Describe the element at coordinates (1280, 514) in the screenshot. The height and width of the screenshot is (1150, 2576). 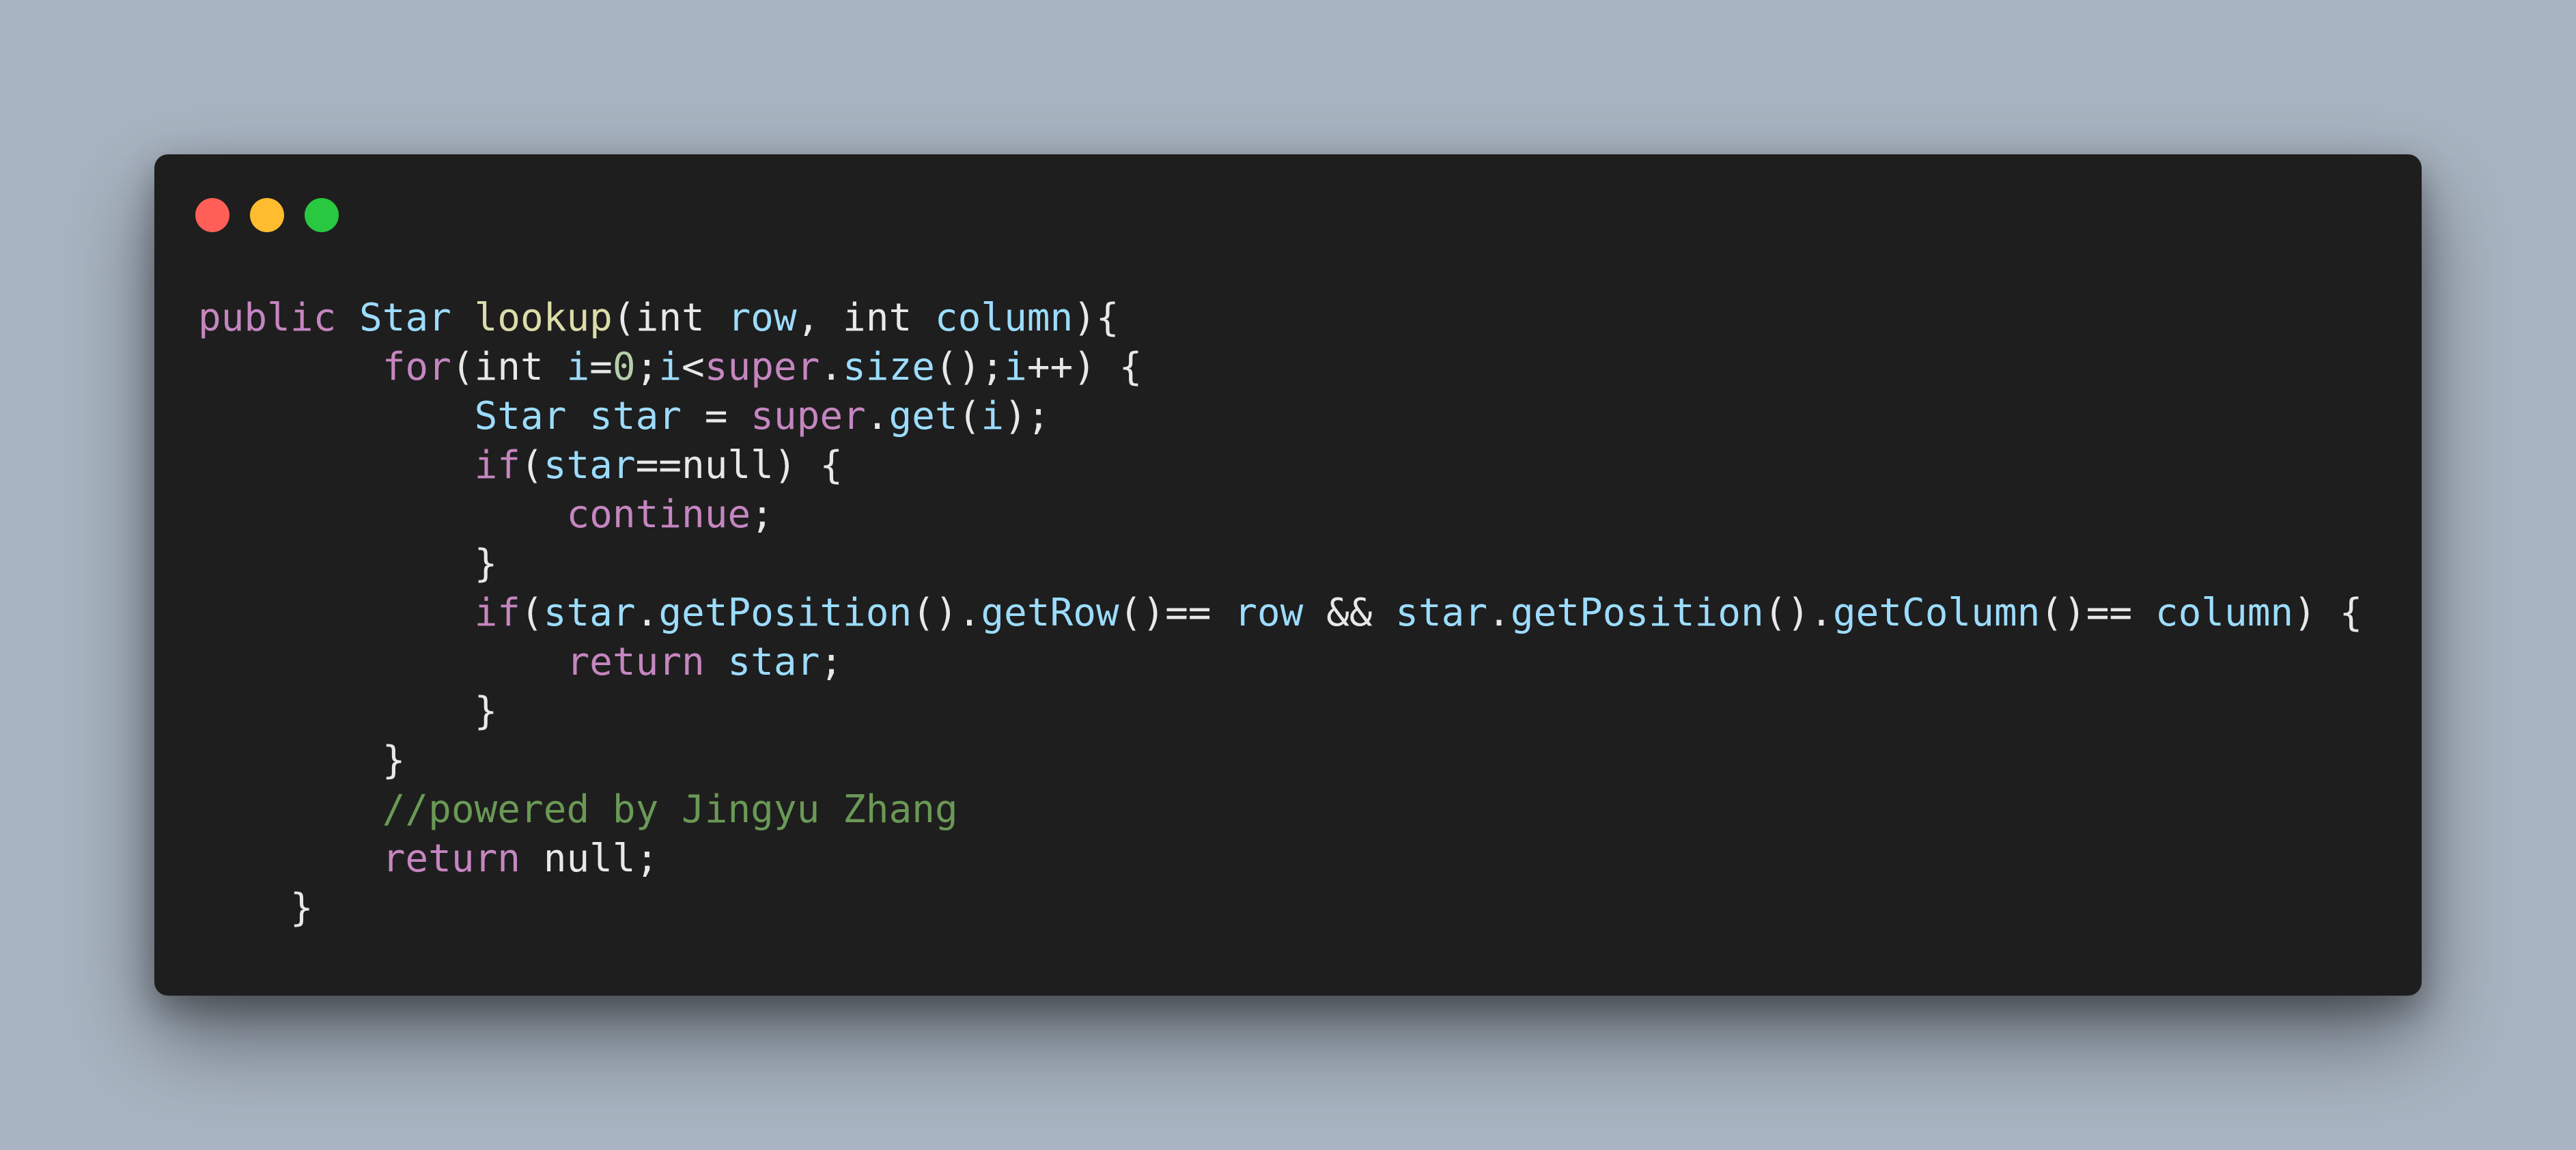
I see `code-line: continue;` at that location.